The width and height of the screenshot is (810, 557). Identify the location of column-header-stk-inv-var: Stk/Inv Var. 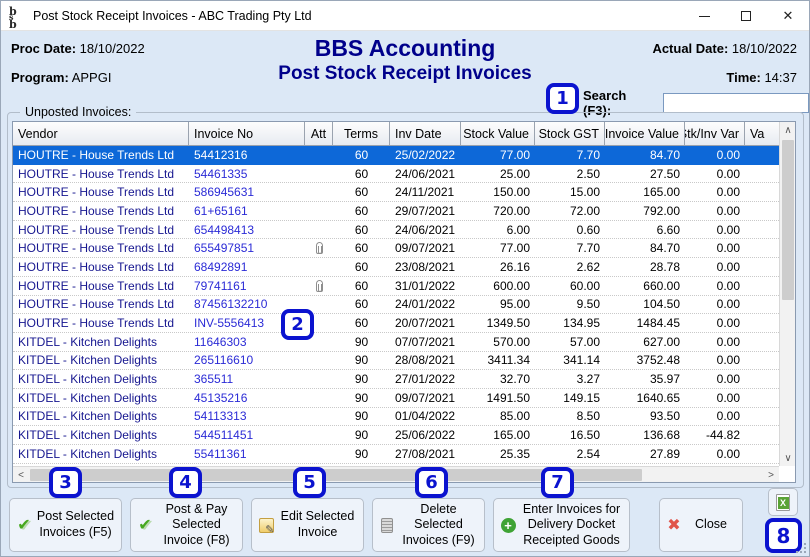
(715, 133).